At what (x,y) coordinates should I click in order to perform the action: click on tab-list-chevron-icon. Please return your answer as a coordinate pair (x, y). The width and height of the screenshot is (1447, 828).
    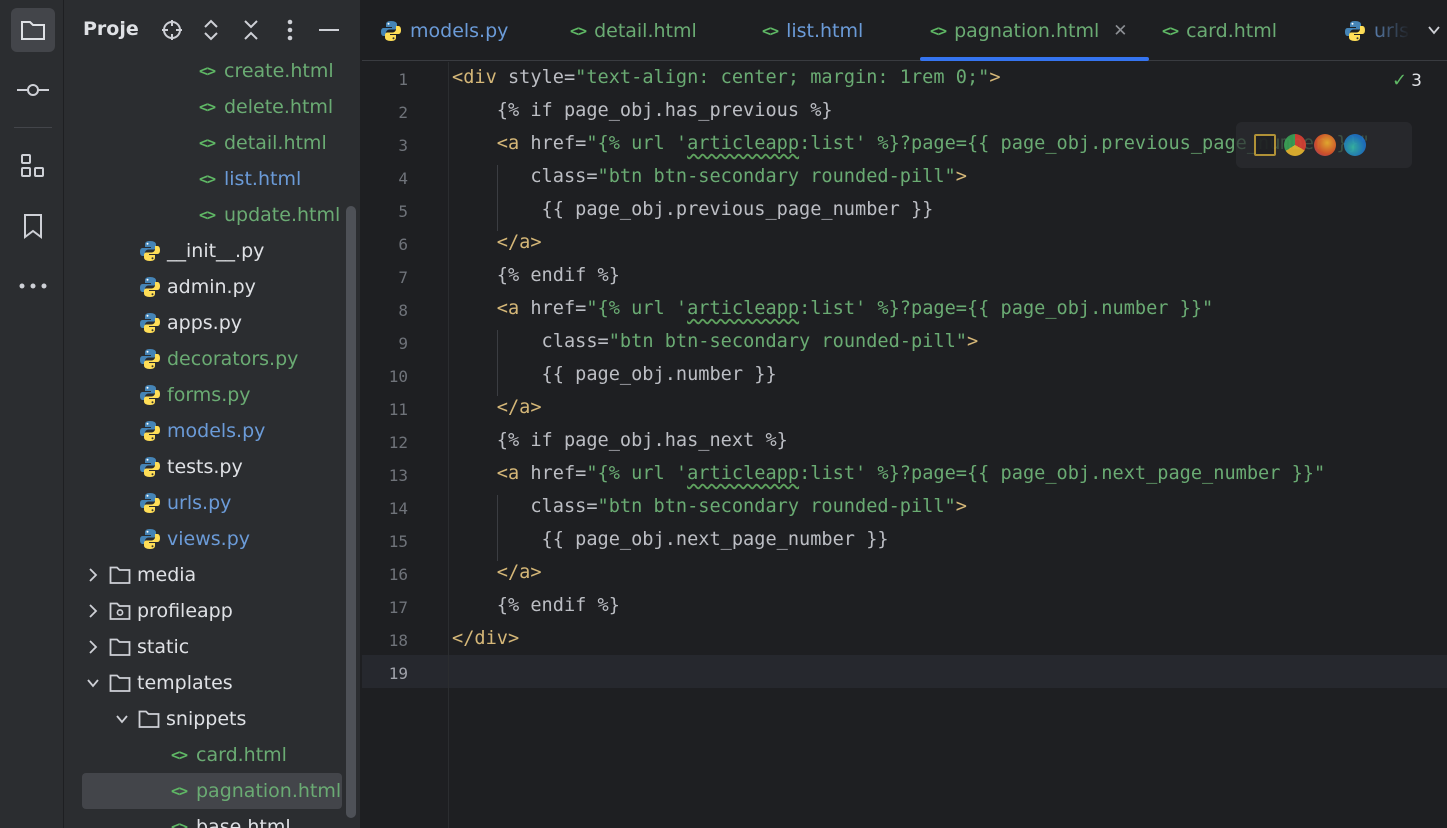
    Looking at the image, I should click on (1434, 30).